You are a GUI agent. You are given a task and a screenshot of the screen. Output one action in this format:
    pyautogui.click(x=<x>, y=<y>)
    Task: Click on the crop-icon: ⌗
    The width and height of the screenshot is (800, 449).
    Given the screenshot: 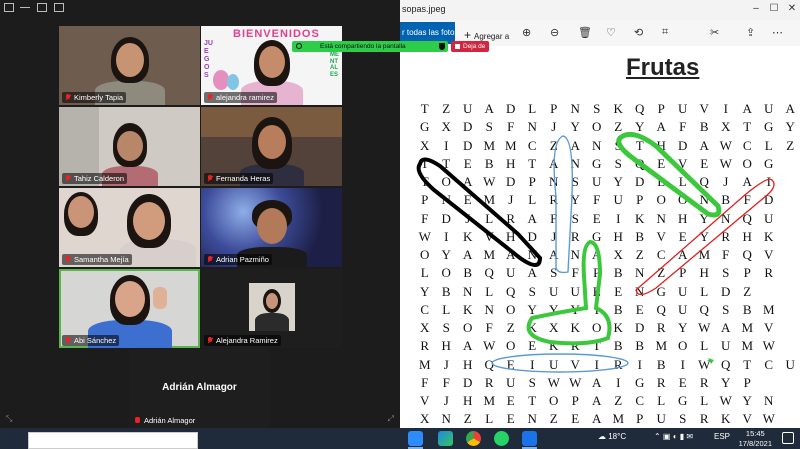 What is the action you would take?
    pyautogui.click(x=665, y=32)
    